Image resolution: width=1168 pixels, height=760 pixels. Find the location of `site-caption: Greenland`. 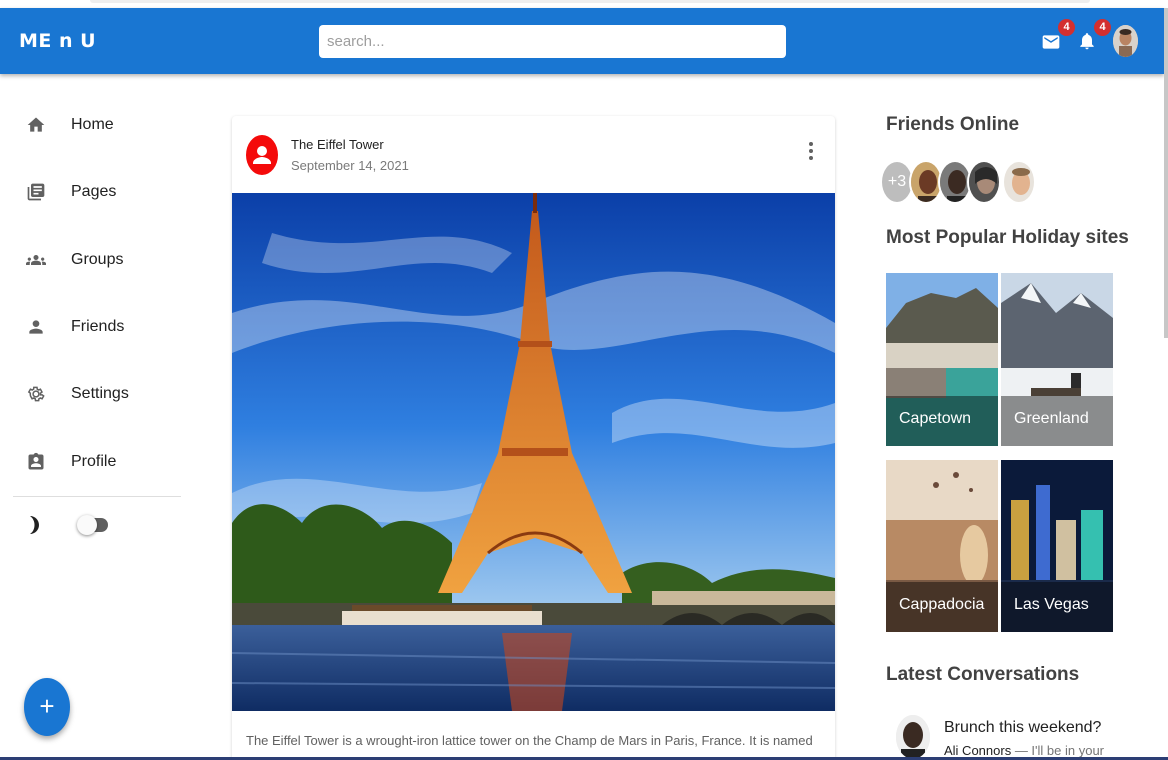

site-caption: Greenland is located at coordinates (1057, 421).